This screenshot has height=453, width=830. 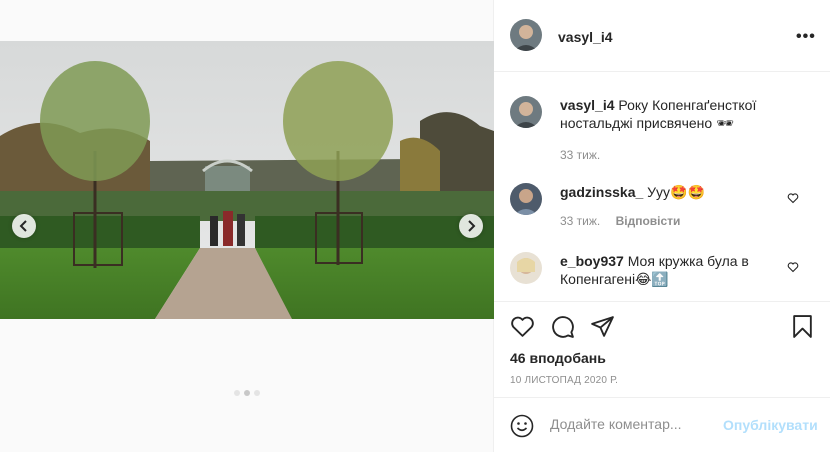 I want to click on commenter-username: gadzinsska_, so click(x=601, y=192).